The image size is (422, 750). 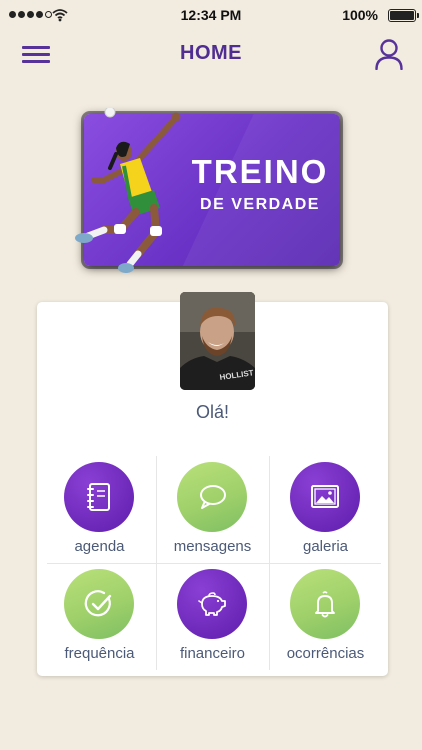 I want to click on menu-tile-mensagens: mensagens, so click(x=212, y=509).